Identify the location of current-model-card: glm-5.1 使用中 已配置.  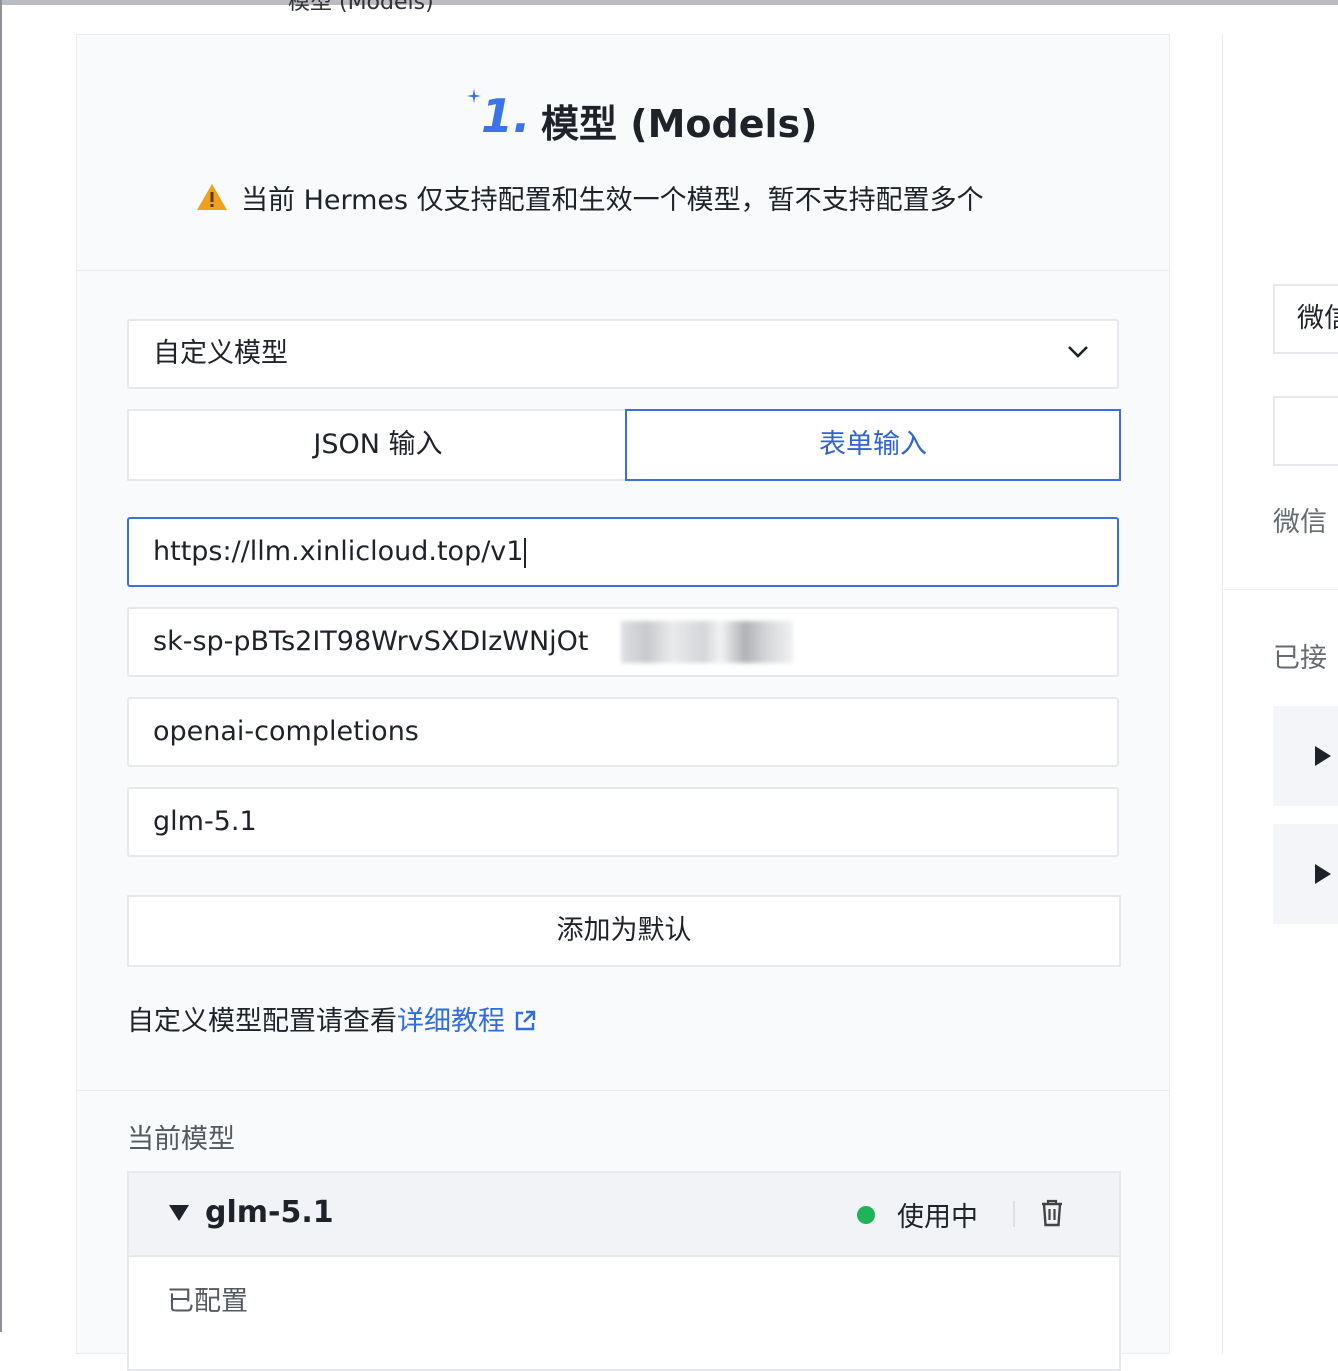
(624, 1271).